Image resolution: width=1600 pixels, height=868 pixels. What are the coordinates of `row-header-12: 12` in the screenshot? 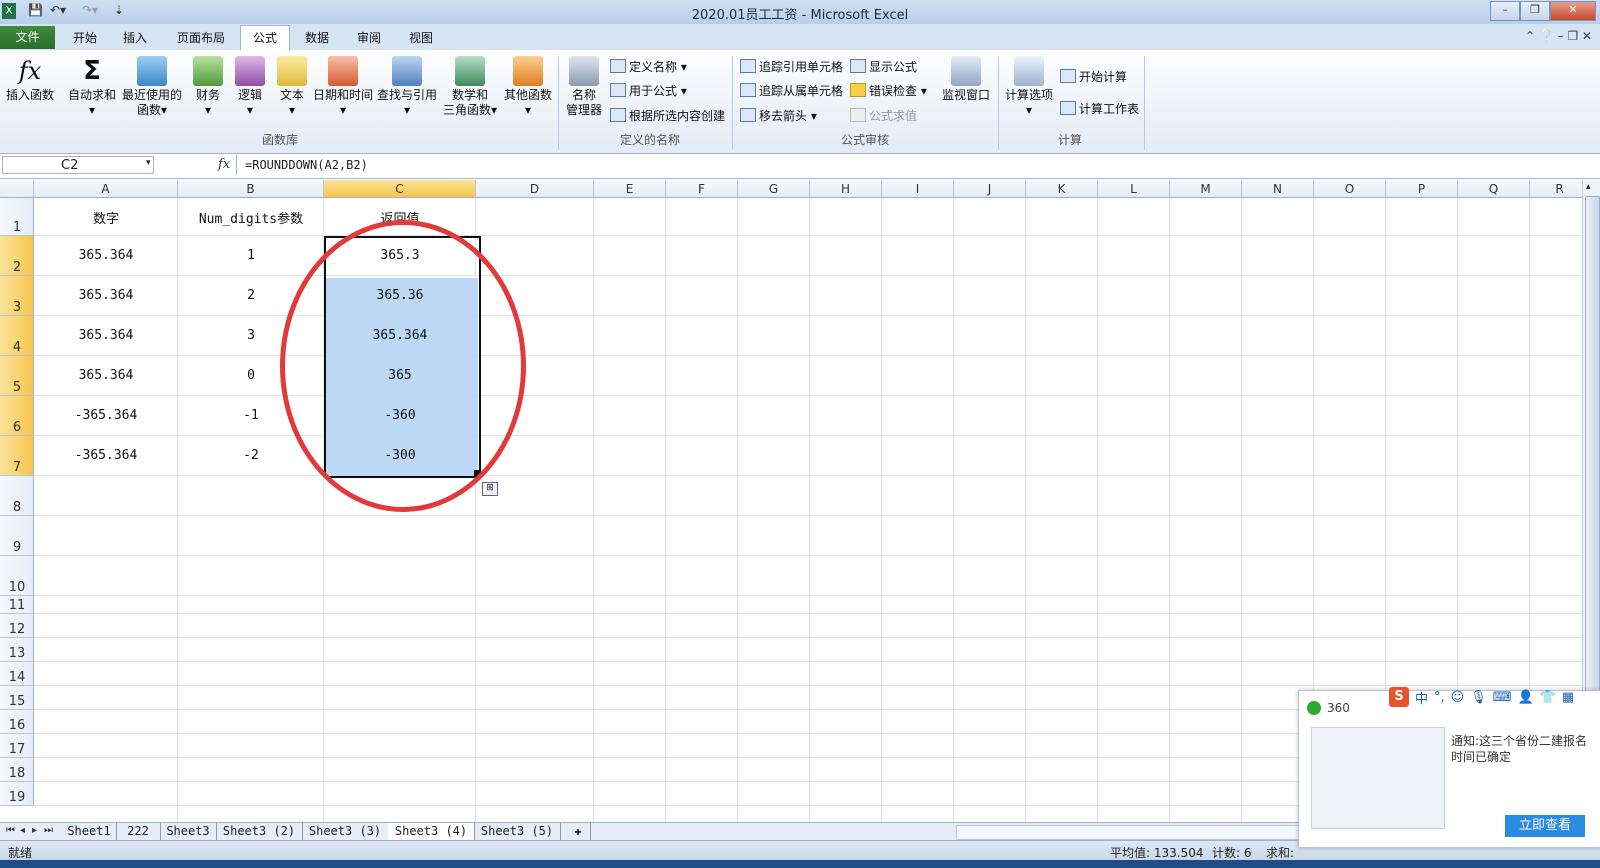 It's located at (17, 626).